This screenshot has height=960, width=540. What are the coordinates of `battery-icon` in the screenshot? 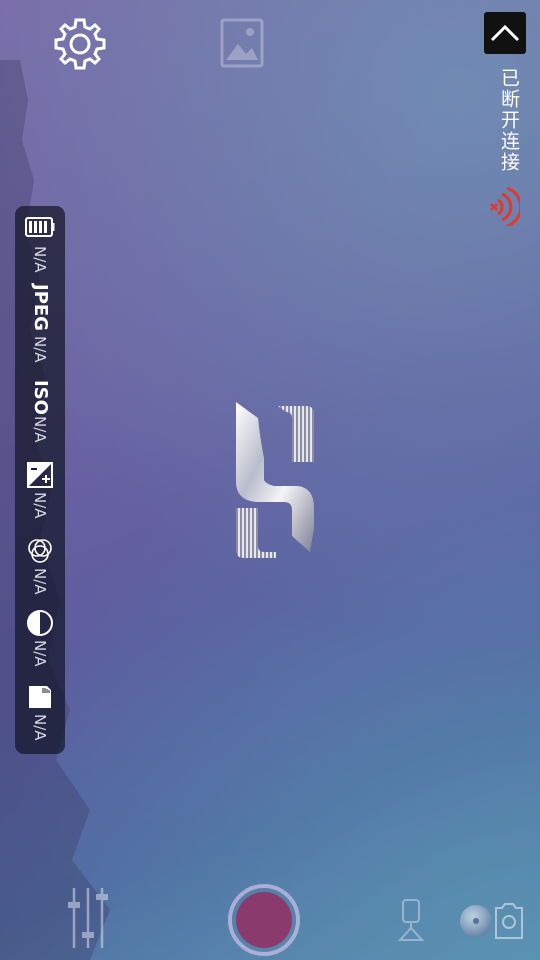 It's located at (40, 227).